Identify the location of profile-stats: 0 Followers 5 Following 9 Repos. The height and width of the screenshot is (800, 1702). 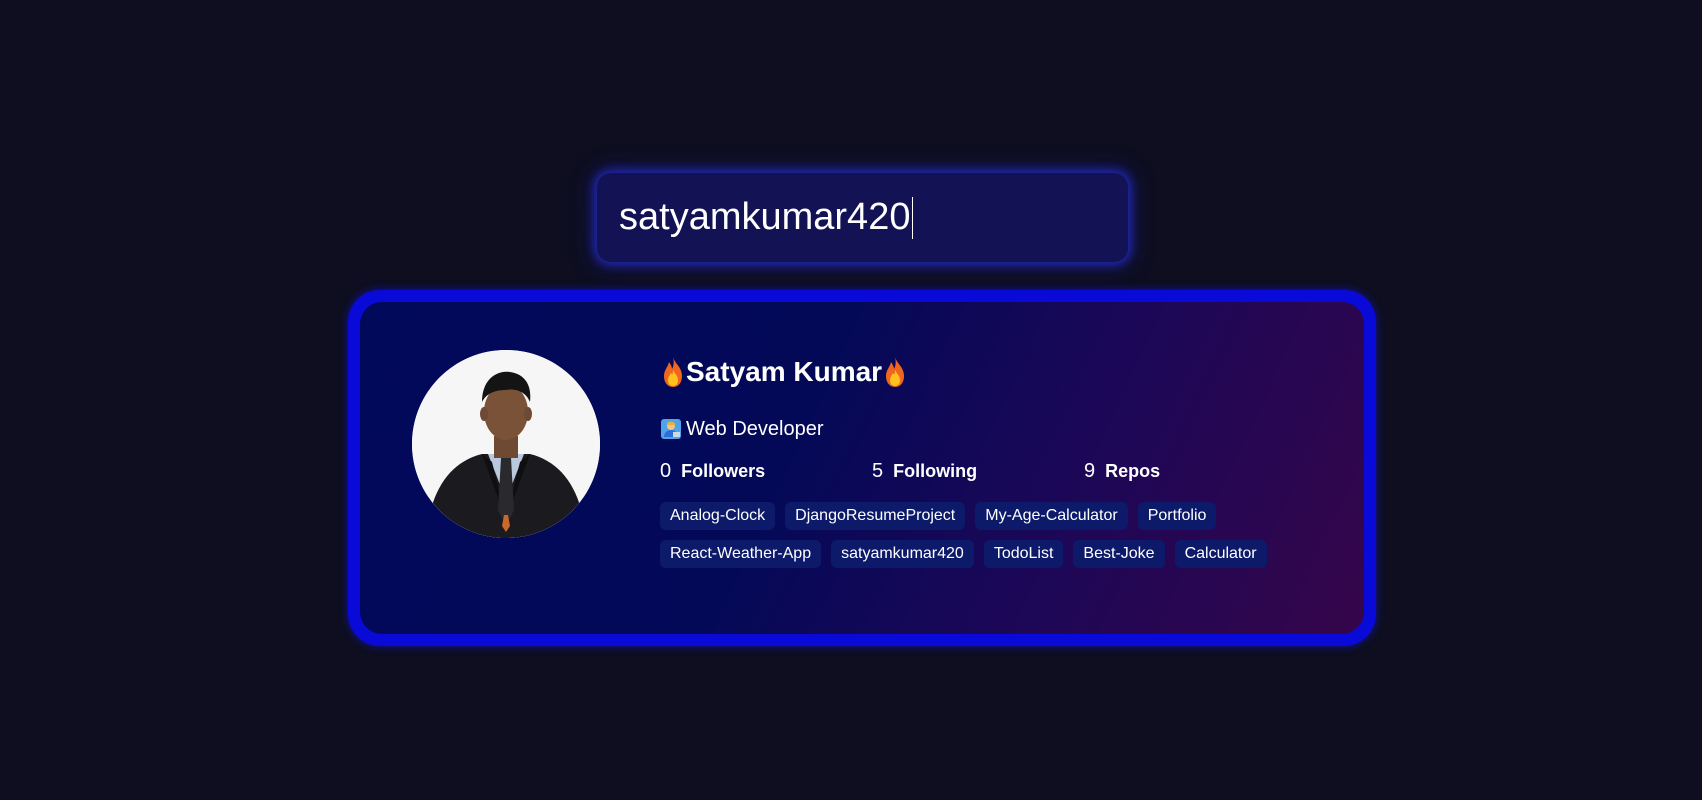
(992, 471).